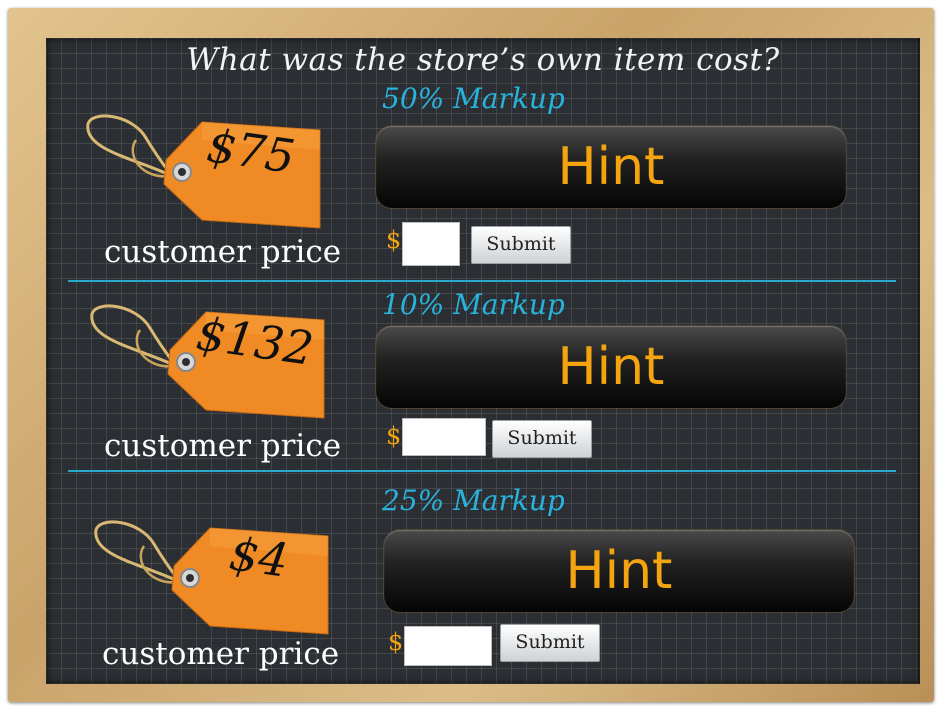 Image resolution: width=942 pixels, height=711 pixels. I want to click on hint-button-1: Hint, so click(611, 167).